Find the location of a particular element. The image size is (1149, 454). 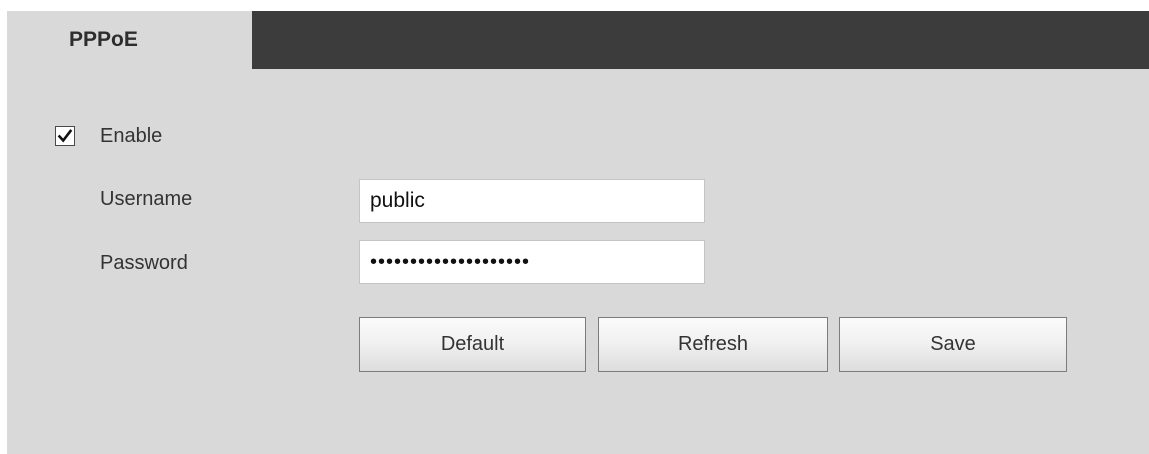

refresh-button: Refresh is located at coordinates (713, 344).